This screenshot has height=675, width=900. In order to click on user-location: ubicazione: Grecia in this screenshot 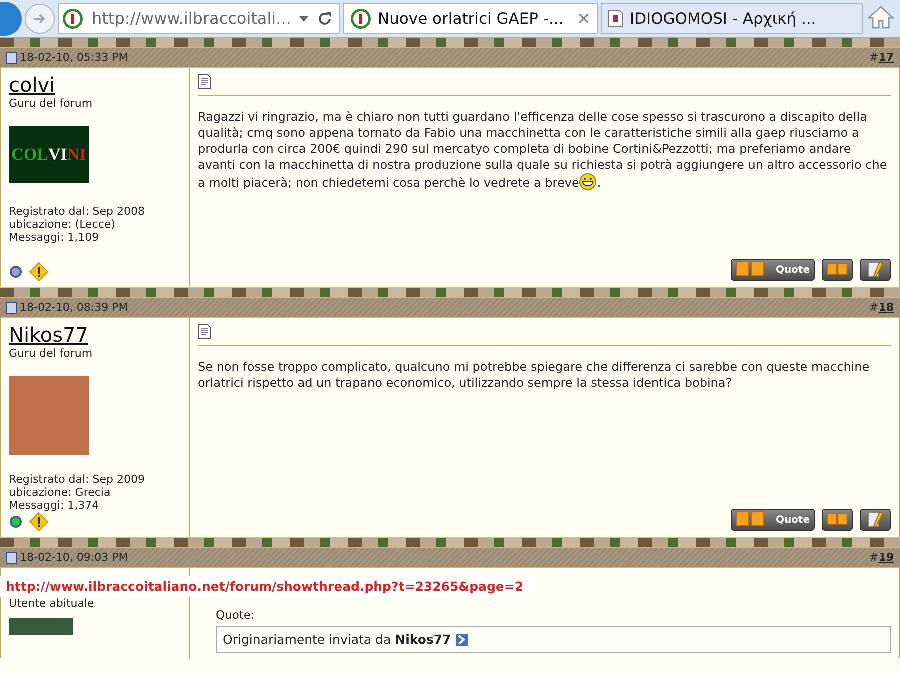, I will do `click(60, 492)`.